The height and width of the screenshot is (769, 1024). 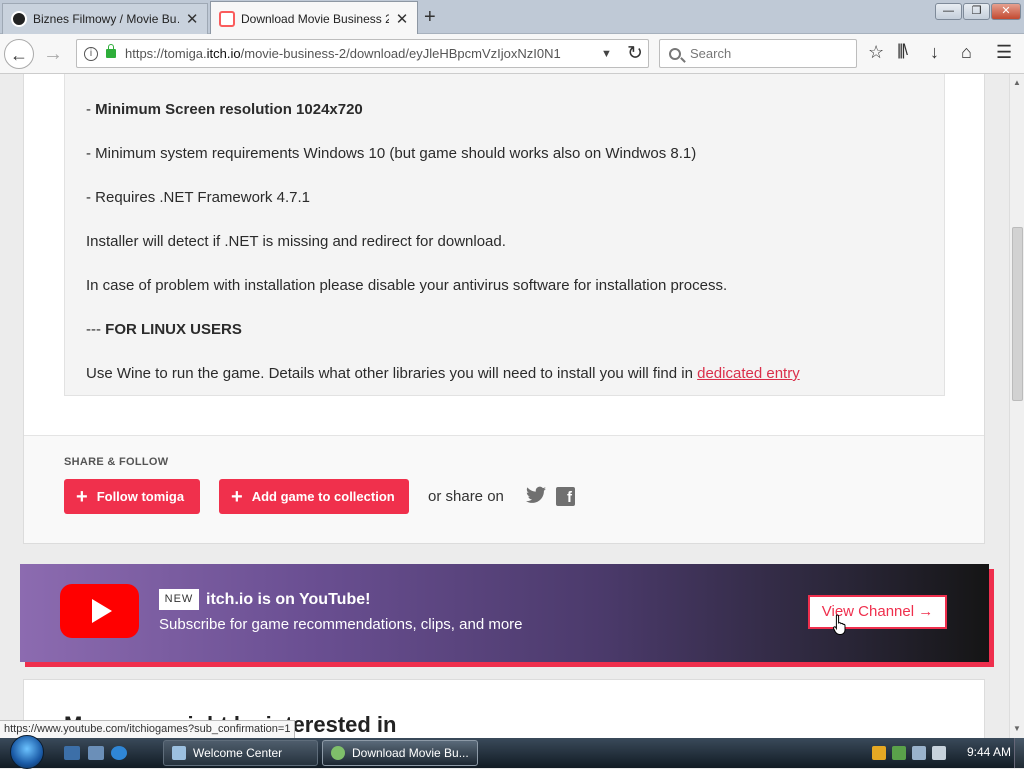 I want to click on tab-title: Download Movie Business 2, so click(x=315, y=18).